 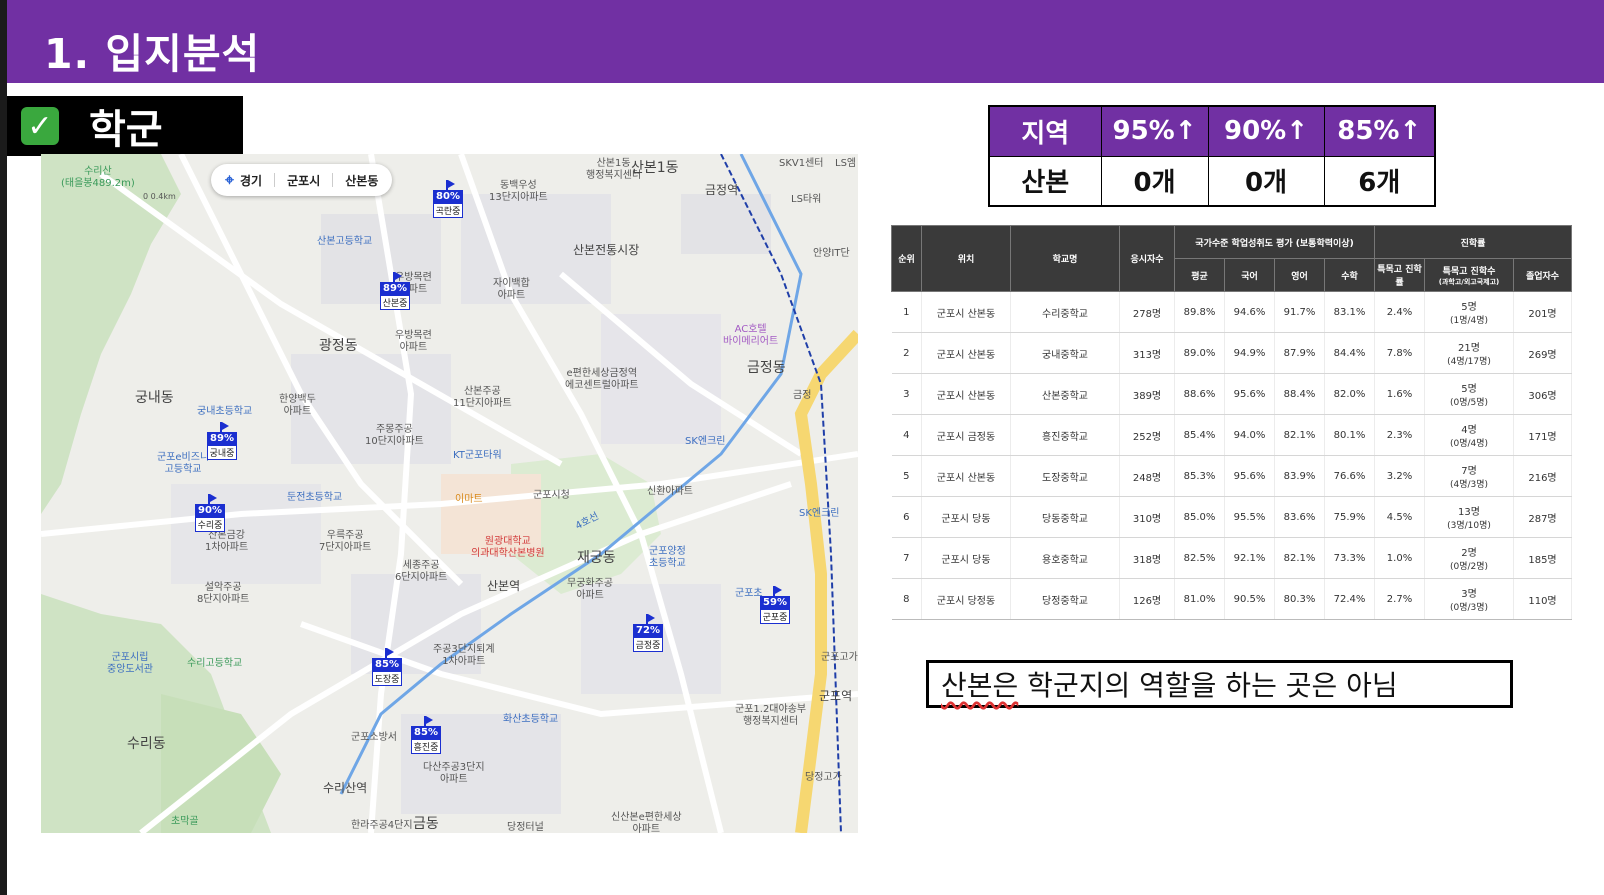 What do you see at coordinates (966, 435) in the screenshot?
I see `cell-location: 군포시 금정동` at bounding box center [966, 435].